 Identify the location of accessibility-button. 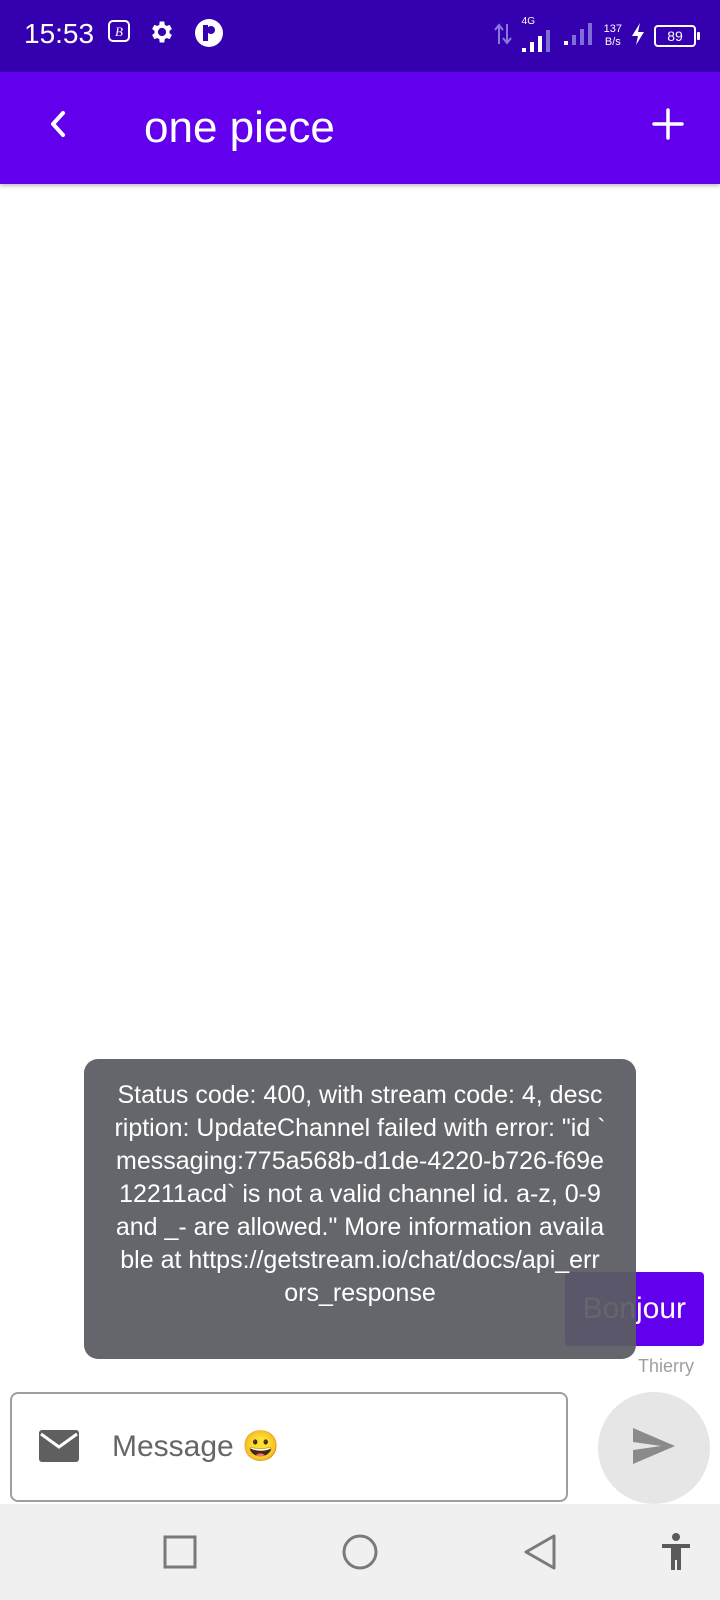
(676, 1554).